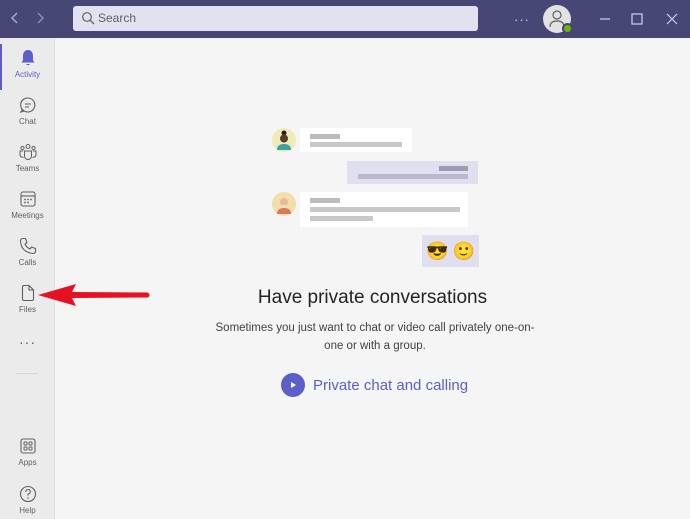 The image size is (690, 519). Describe the element at coordinates (558, 19) in the screenshot. I see `profile-avatar` at that location.